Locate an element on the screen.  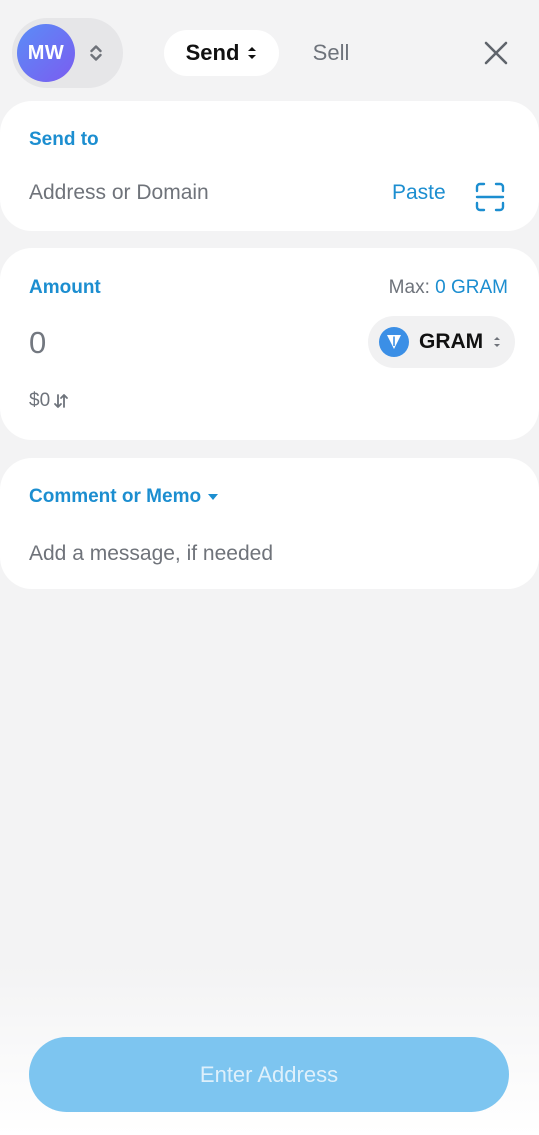
token-selector: GRAM is located at coordinates (441, 342).